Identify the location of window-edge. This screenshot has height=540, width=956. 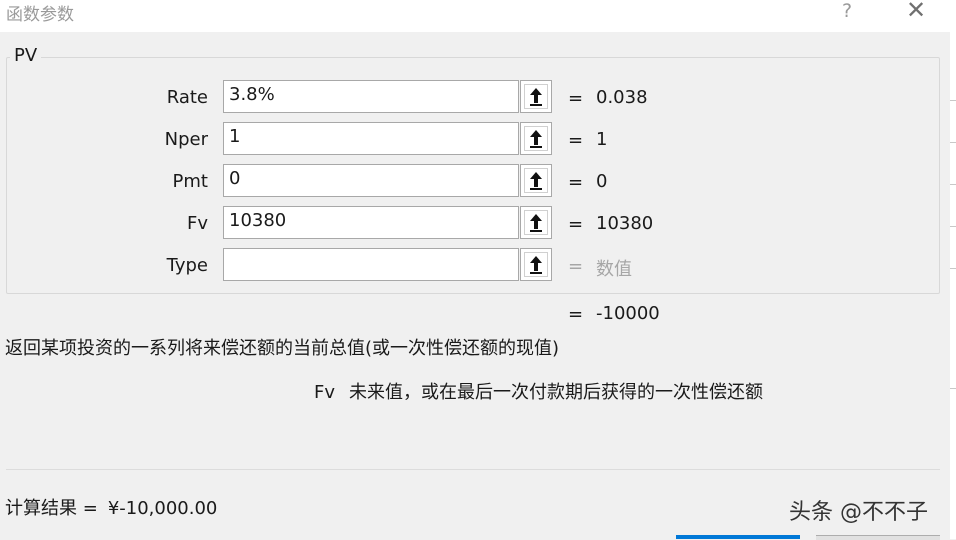
(953, 269).